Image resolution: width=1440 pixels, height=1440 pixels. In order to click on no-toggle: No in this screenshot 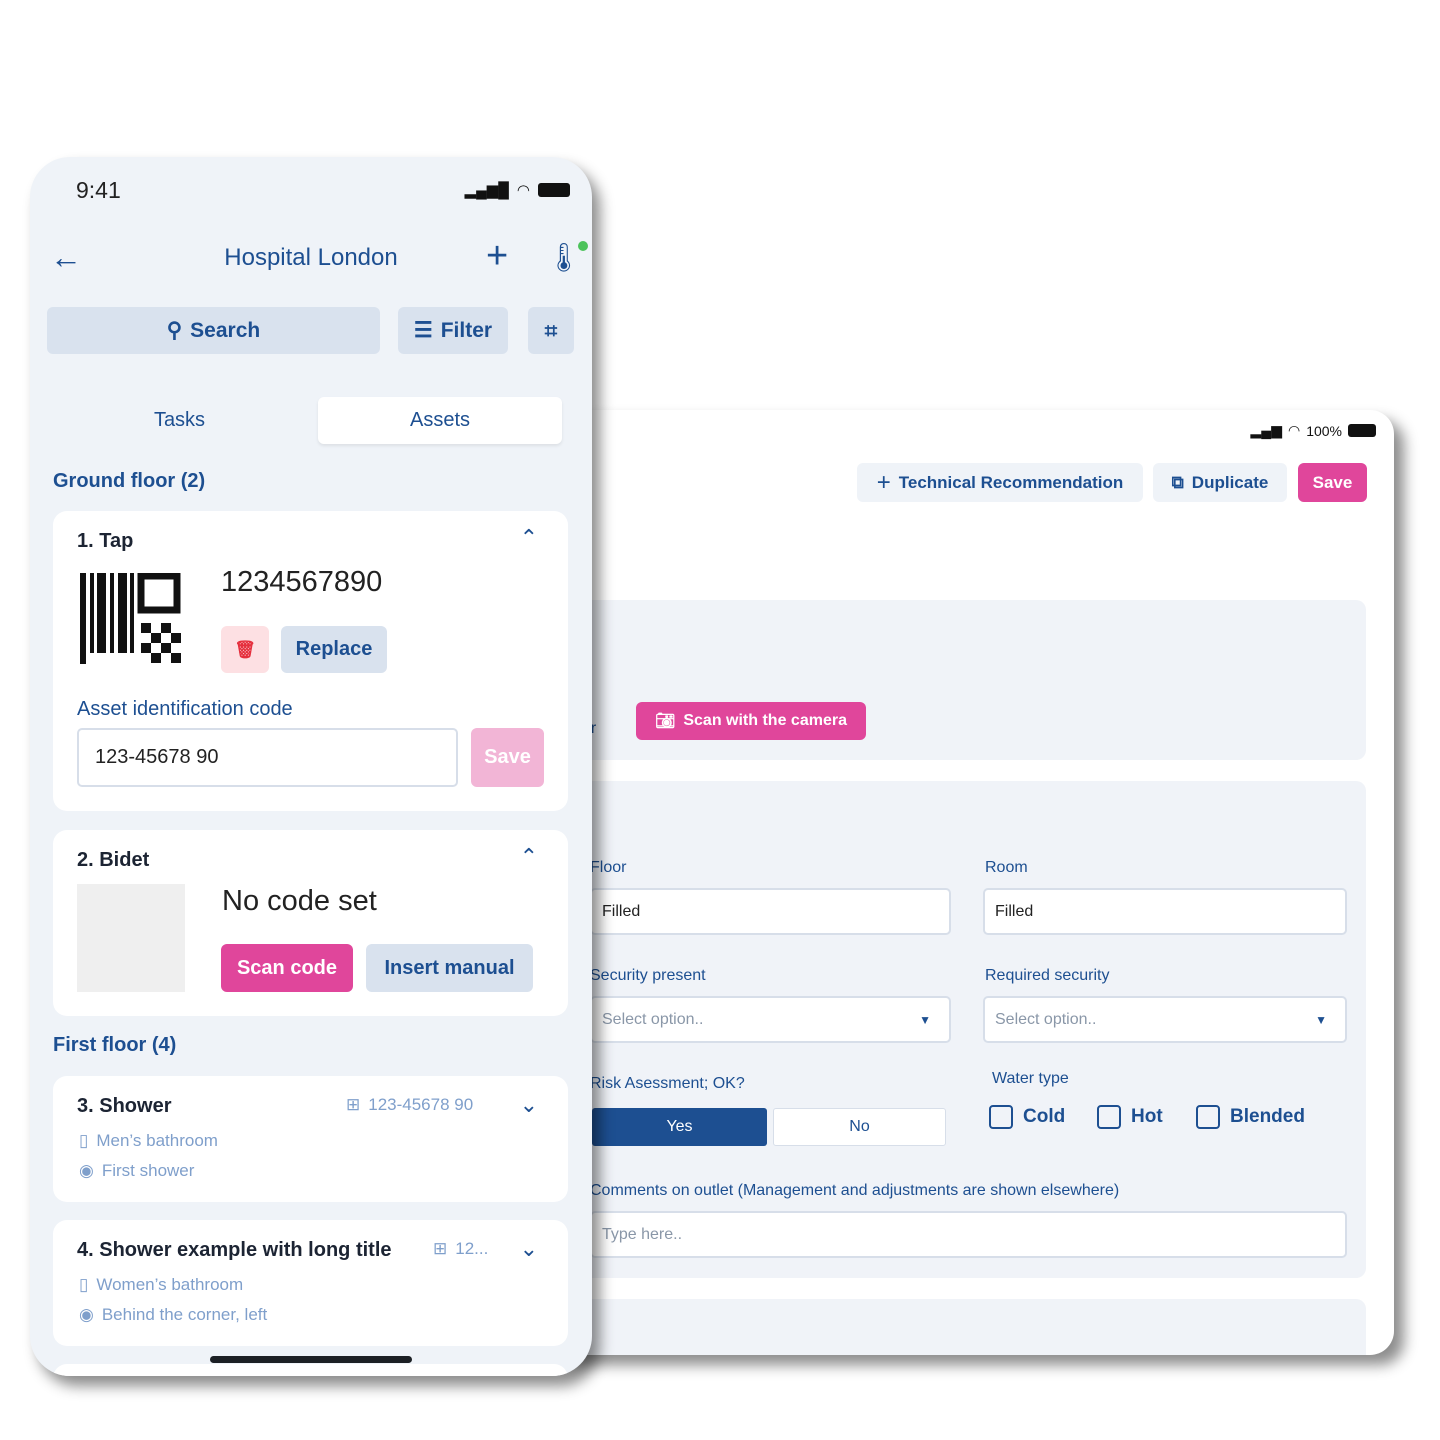, I will do `click(859, 1127)`.